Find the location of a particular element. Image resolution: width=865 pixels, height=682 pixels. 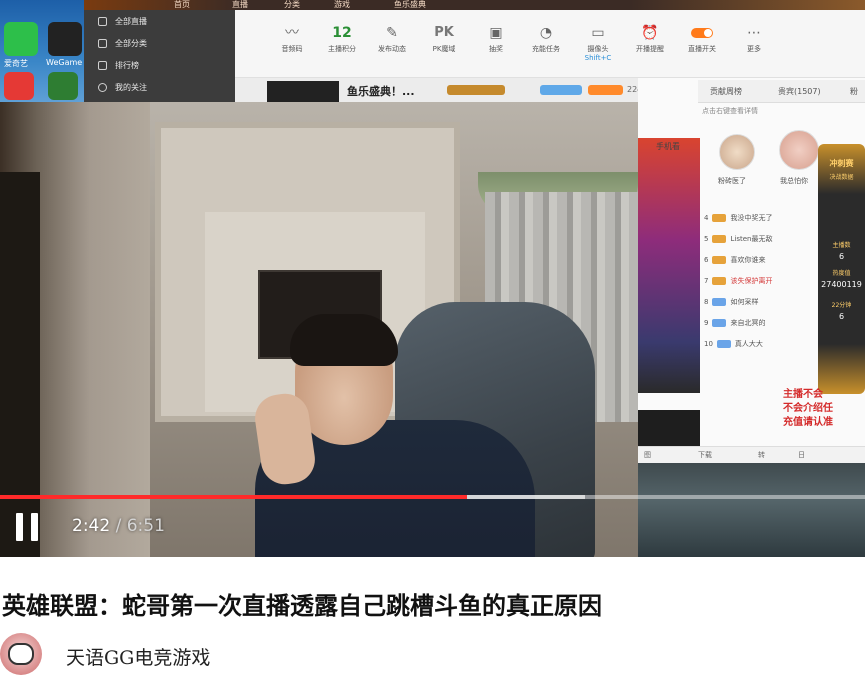

menu-item: 我的关注 is located at coordinates (122, 87).